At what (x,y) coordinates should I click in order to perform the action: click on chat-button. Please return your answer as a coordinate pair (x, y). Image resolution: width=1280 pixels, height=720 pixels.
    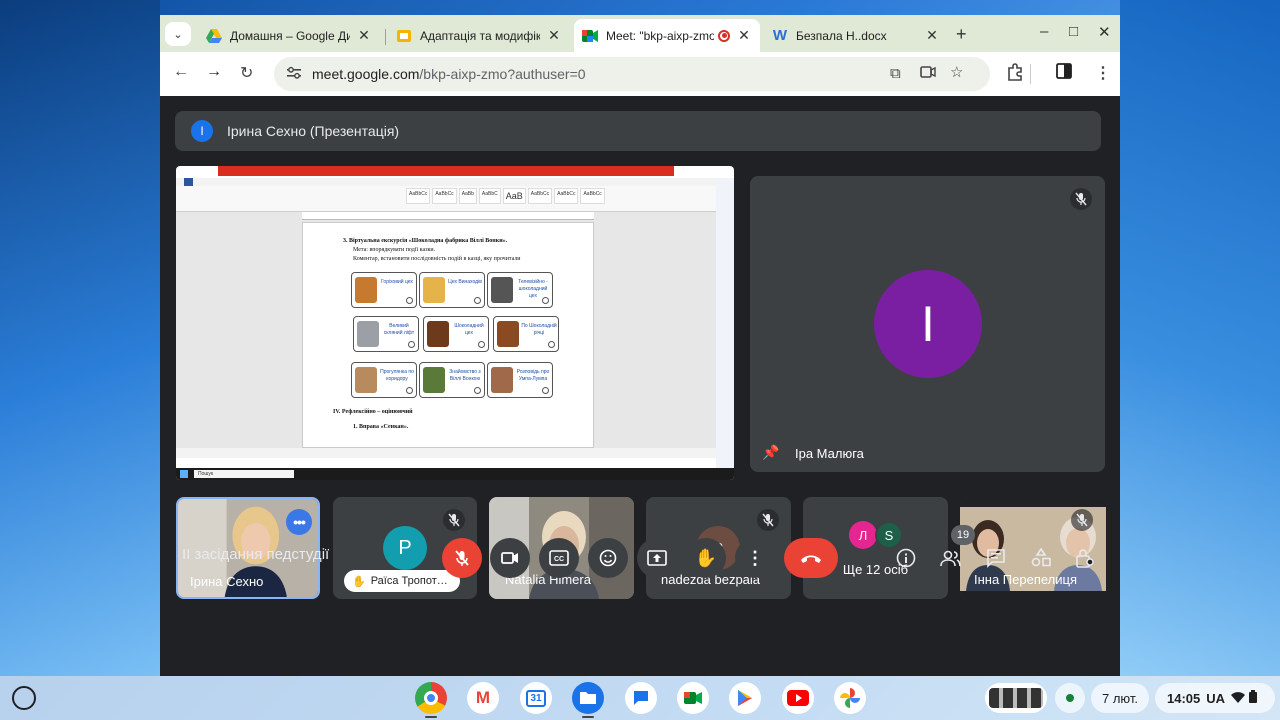
    Looking at the image, I should click on (996, 558).